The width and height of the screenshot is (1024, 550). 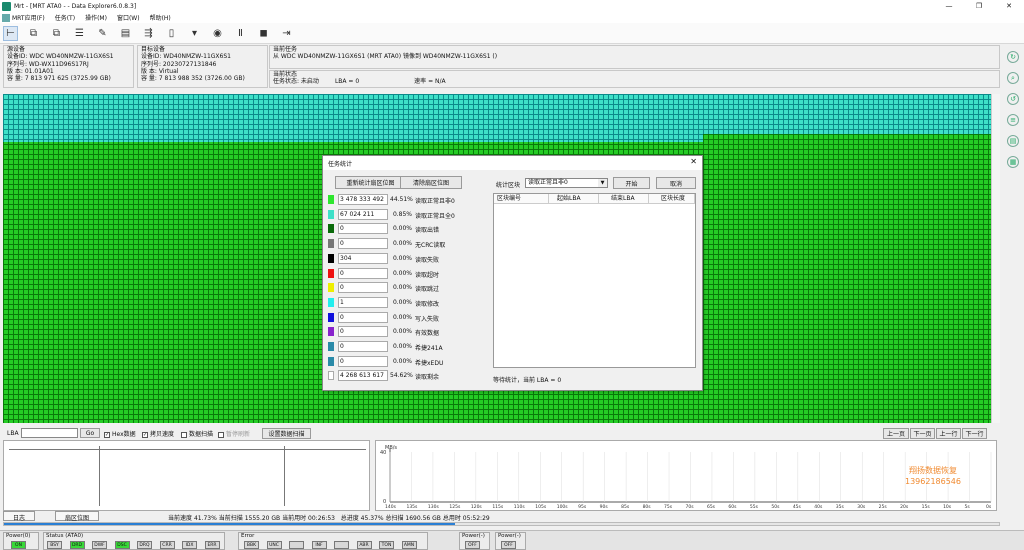 I want to click on stat-count: 3 478 333 492, so click(x=363, y=199).